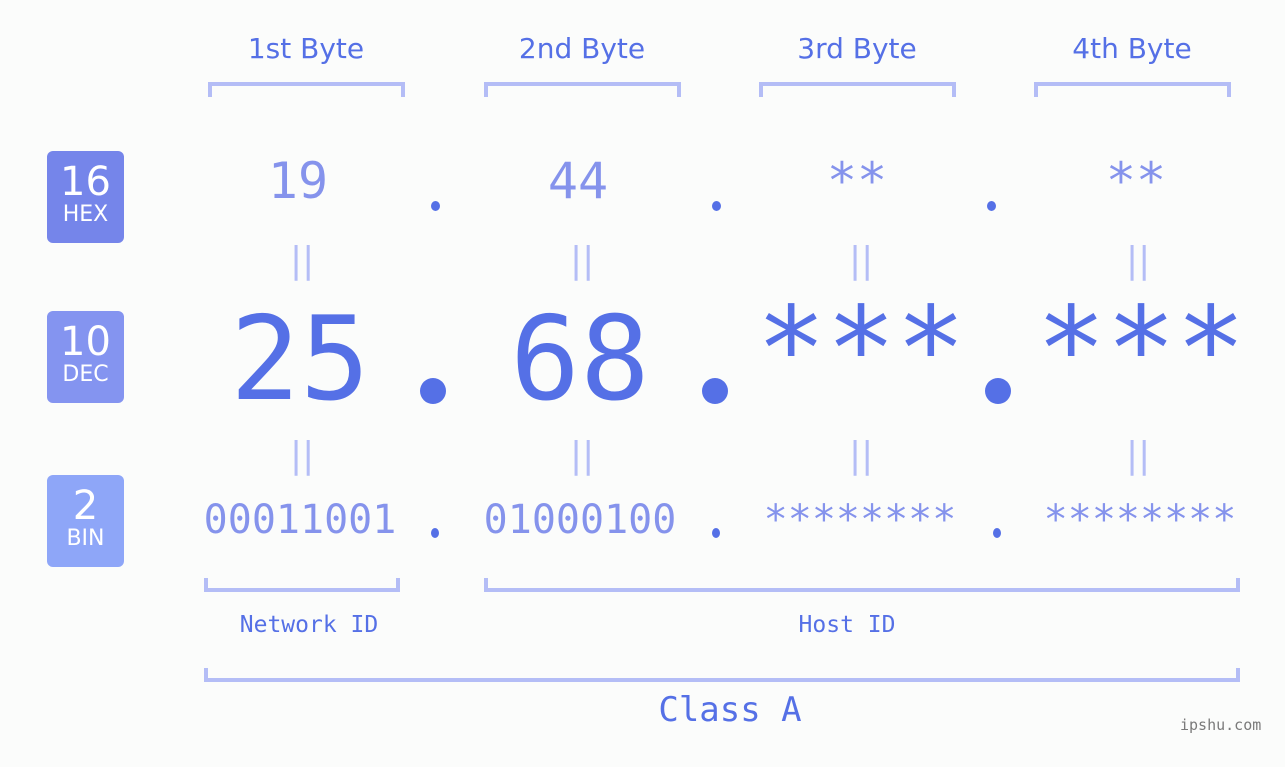 This screenshot has width=1285, height=767. I want to click on dec-value-4: ***, so click(1141, 349).